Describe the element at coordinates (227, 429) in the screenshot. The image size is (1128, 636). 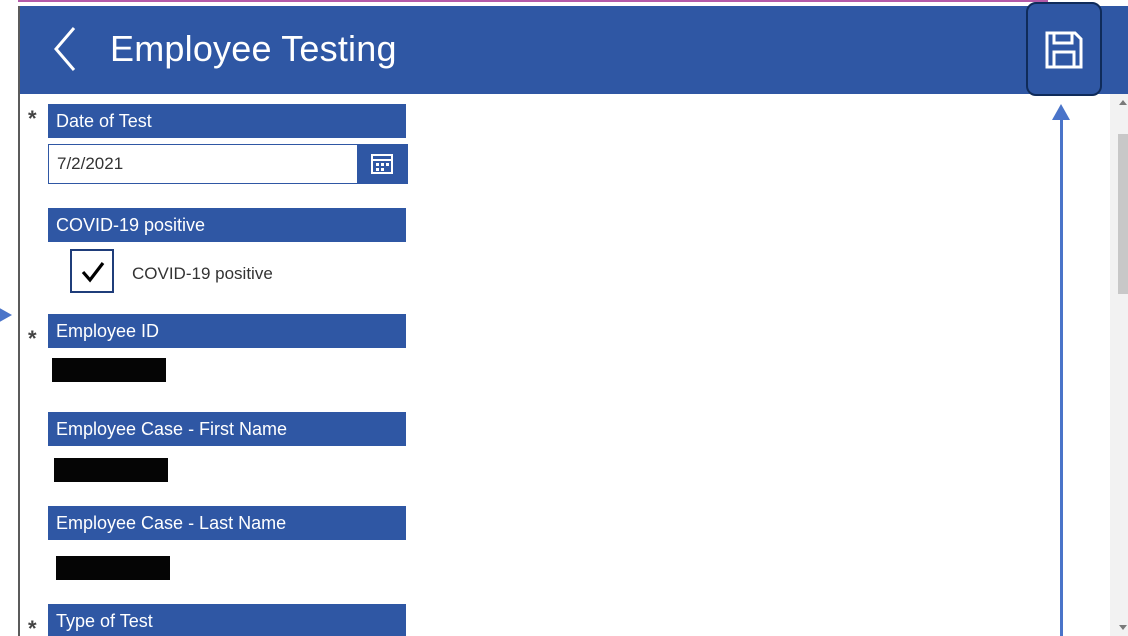
I see `label-first-name: Employee Case - First Name` at that location.